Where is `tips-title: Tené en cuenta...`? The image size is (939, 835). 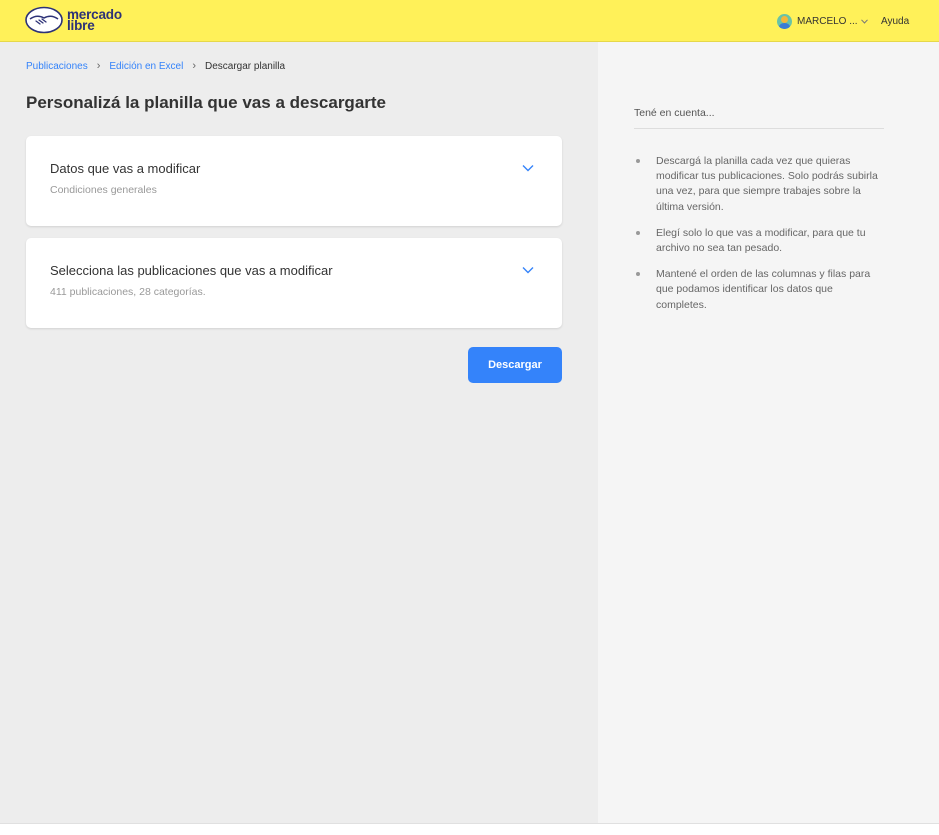
tips-title: Tené en cuenta... is located at coordinates (674, 113).